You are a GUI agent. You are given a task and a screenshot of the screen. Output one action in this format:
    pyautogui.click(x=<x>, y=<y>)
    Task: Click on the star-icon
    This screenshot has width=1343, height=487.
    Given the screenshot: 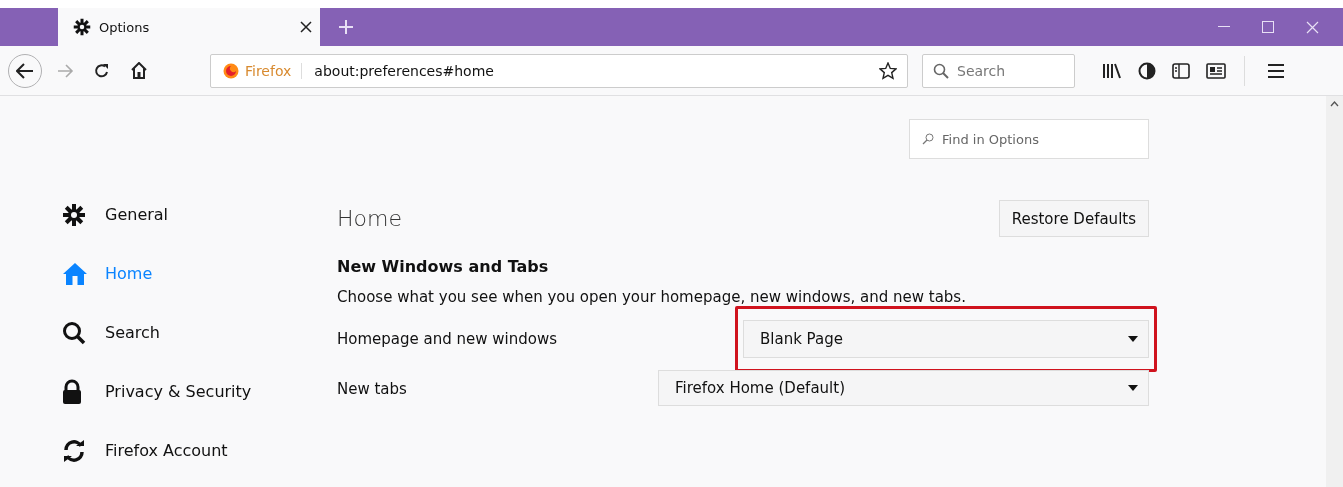 What is the action you would take?
    pyautogui.click(x=888, y=70)
    